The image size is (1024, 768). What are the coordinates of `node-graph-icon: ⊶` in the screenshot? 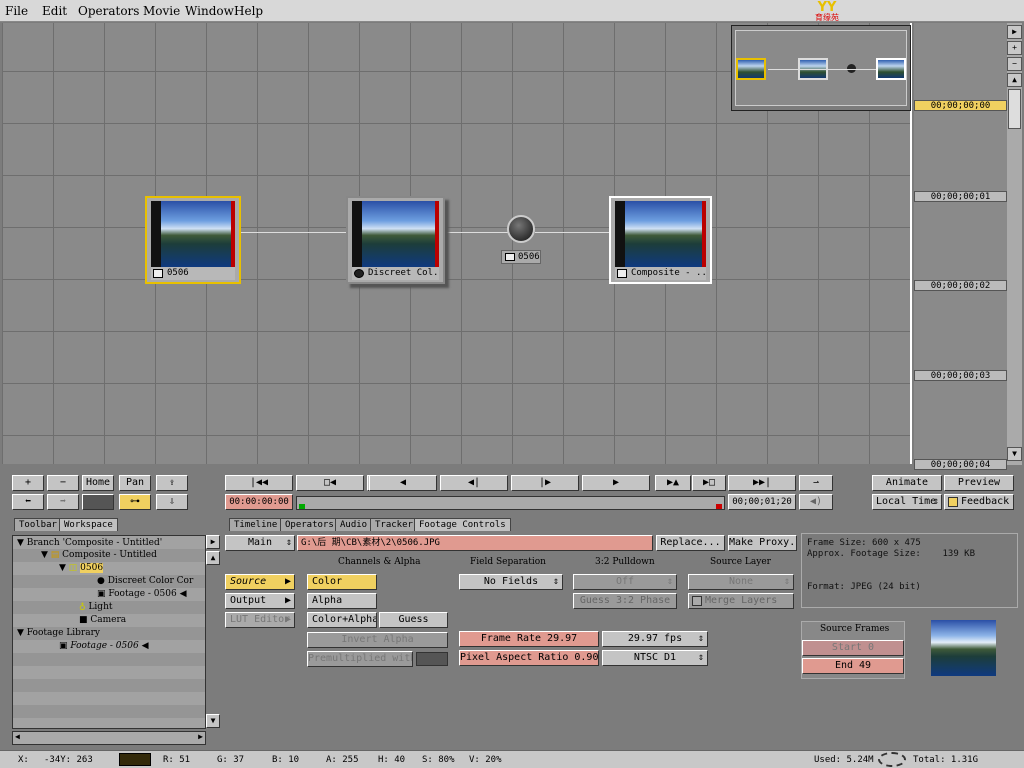 It's located at (135, 502).